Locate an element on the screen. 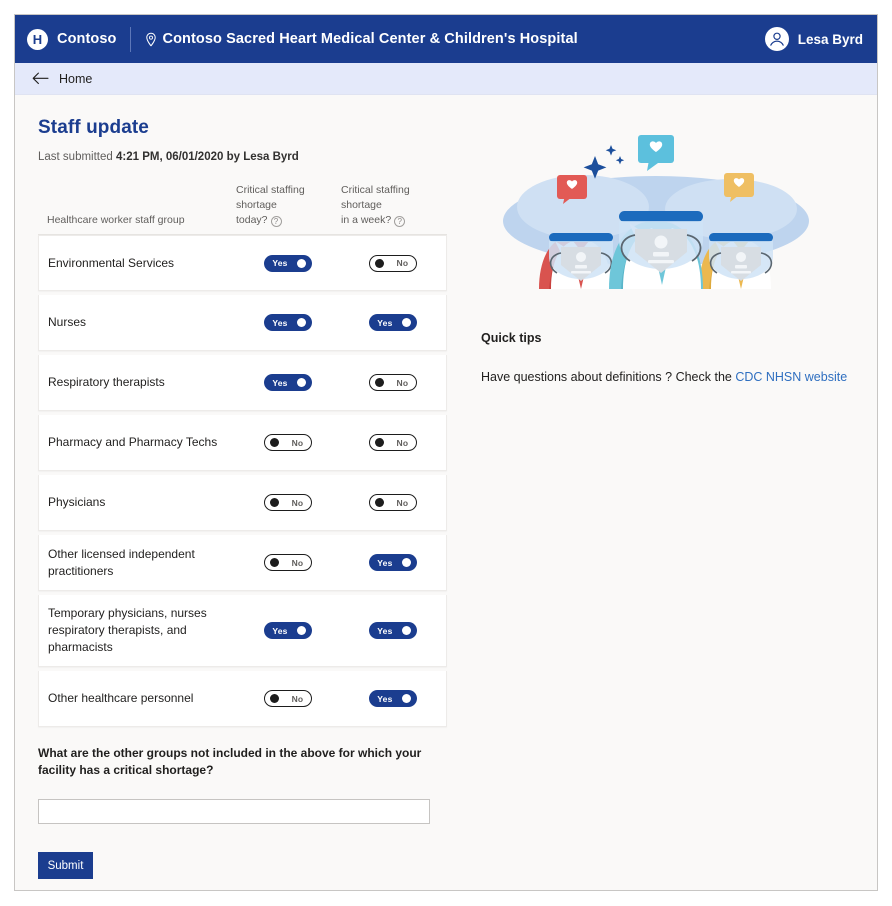  user-name: Lesa Byrd is located at coordinates (830, 39).